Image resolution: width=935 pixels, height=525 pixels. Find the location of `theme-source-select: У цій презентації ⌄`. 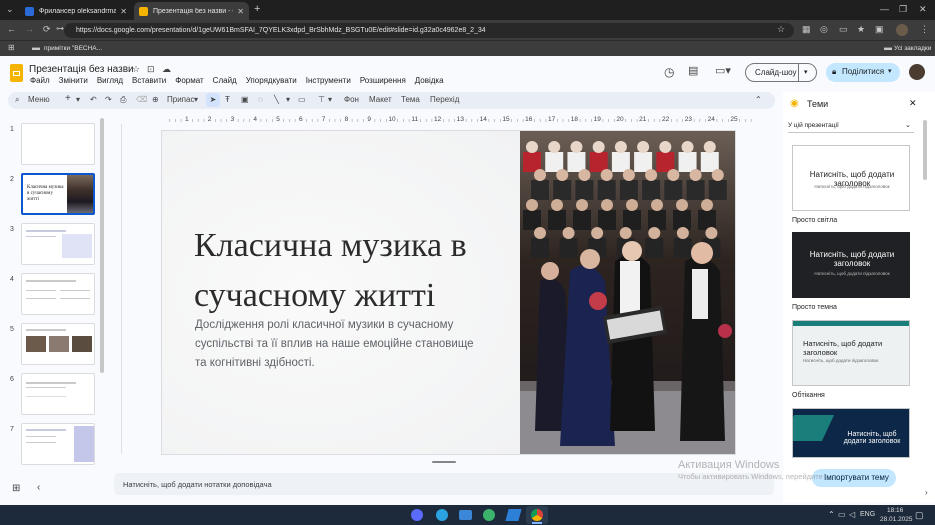

theme-source-select: У цій презентації ⌄ is located at coordinates (851, 126).